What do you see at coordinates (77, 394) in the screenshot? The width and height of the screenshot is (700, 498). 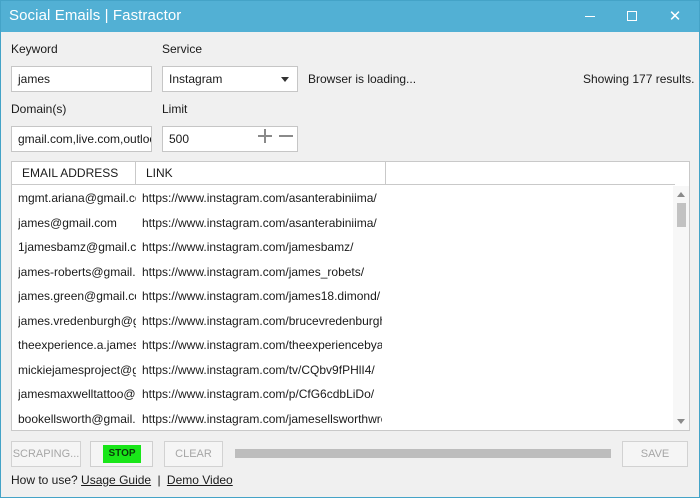 I see `email-cell: jamesmaxwelltattoo@gmail.com` at bounding box center [77, 394].